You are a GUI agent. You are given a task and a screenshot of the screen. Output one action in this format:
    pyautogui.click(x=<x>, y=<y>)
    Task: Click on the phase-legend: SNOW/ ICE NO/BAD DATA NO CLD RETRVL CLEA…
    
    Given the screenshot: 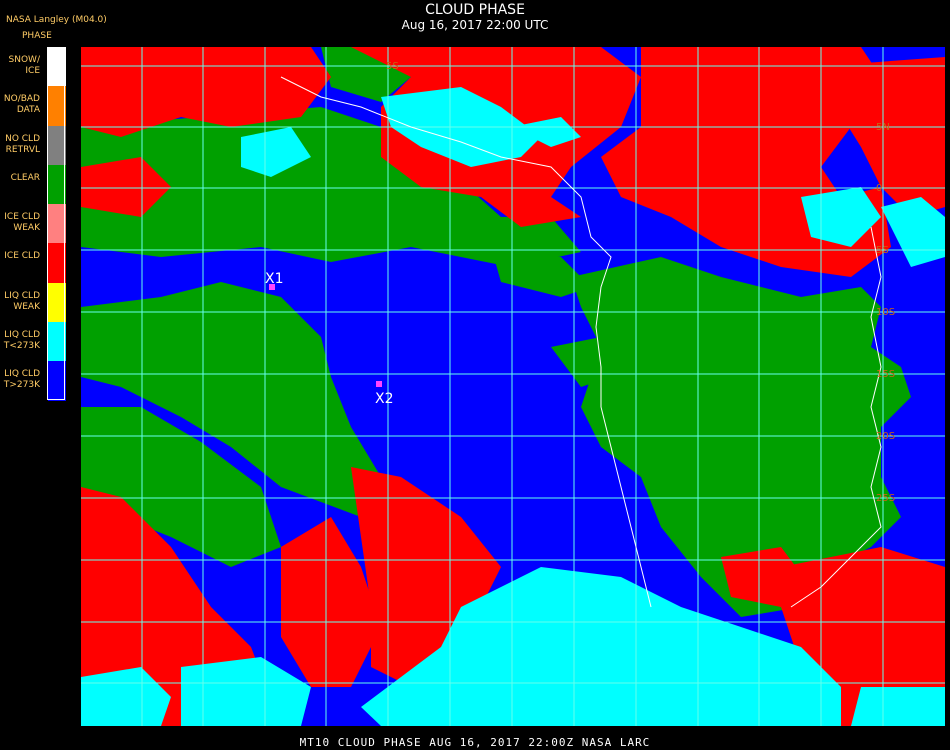 What is the action you would take?
    pyautogui.click(x=33, y=224)
    